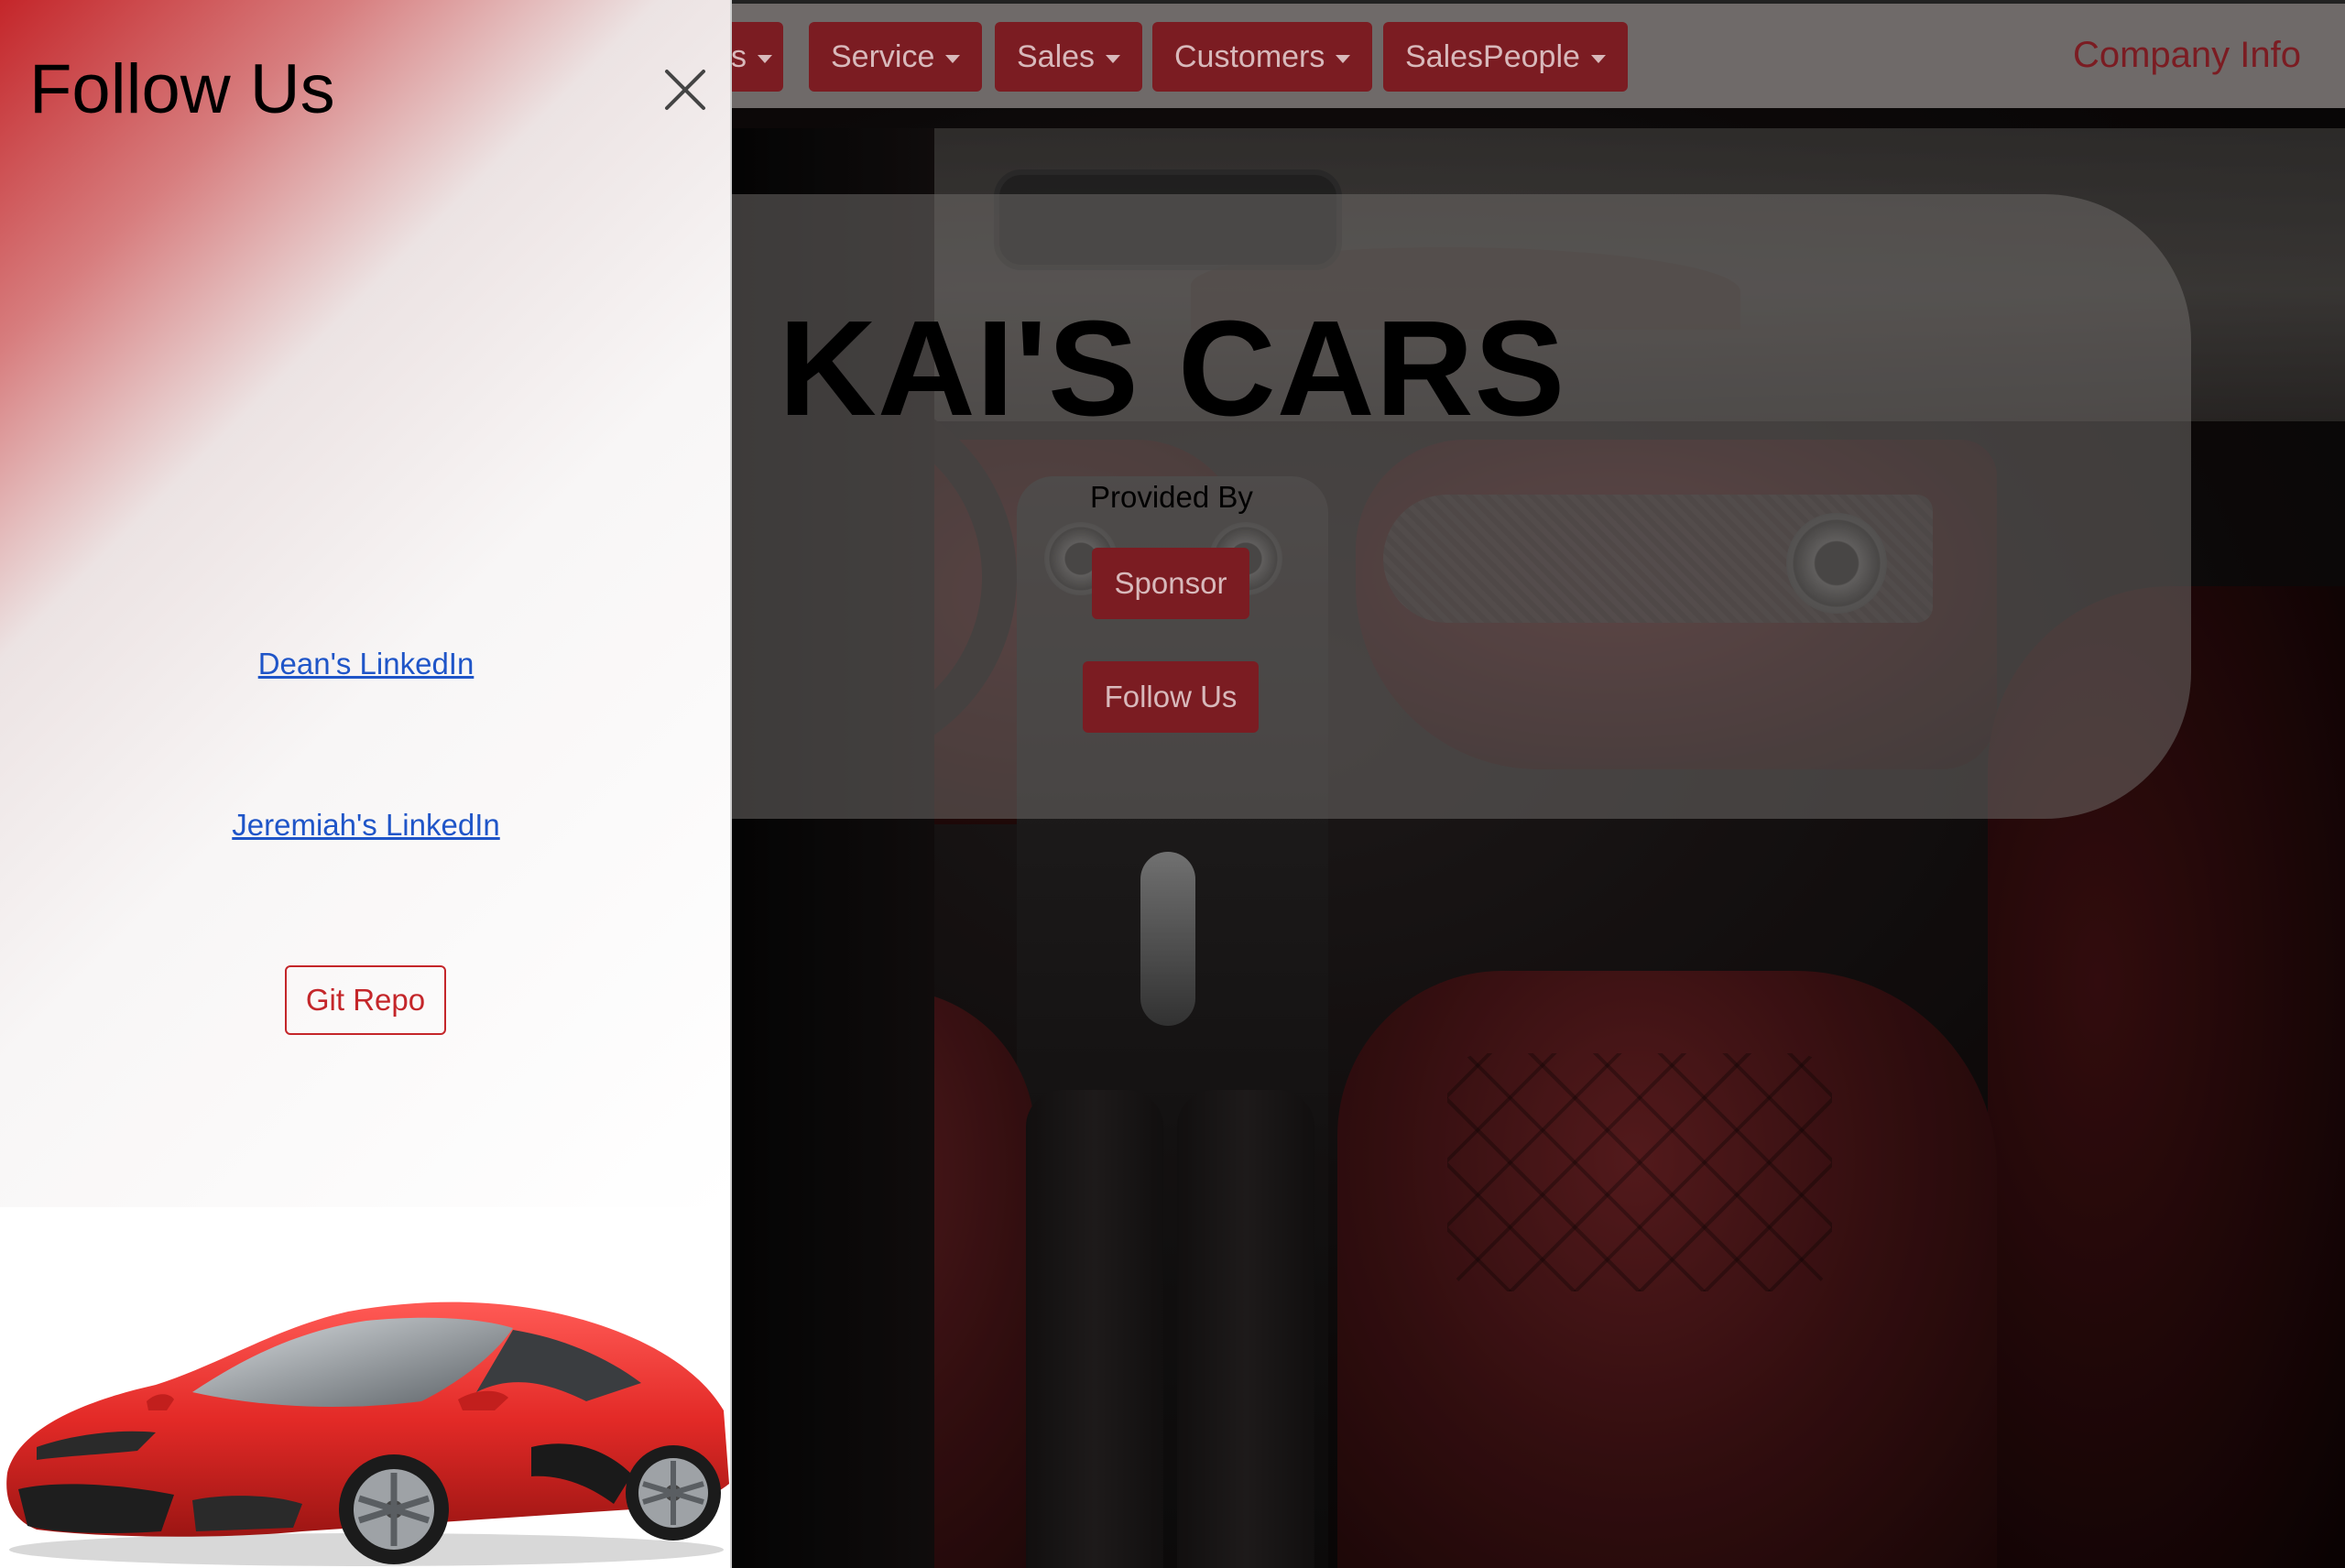 The width and height of the screenshot is (2345, 1568). I want to click on hero-title: KAI'S CARS, so click(1172, 368).